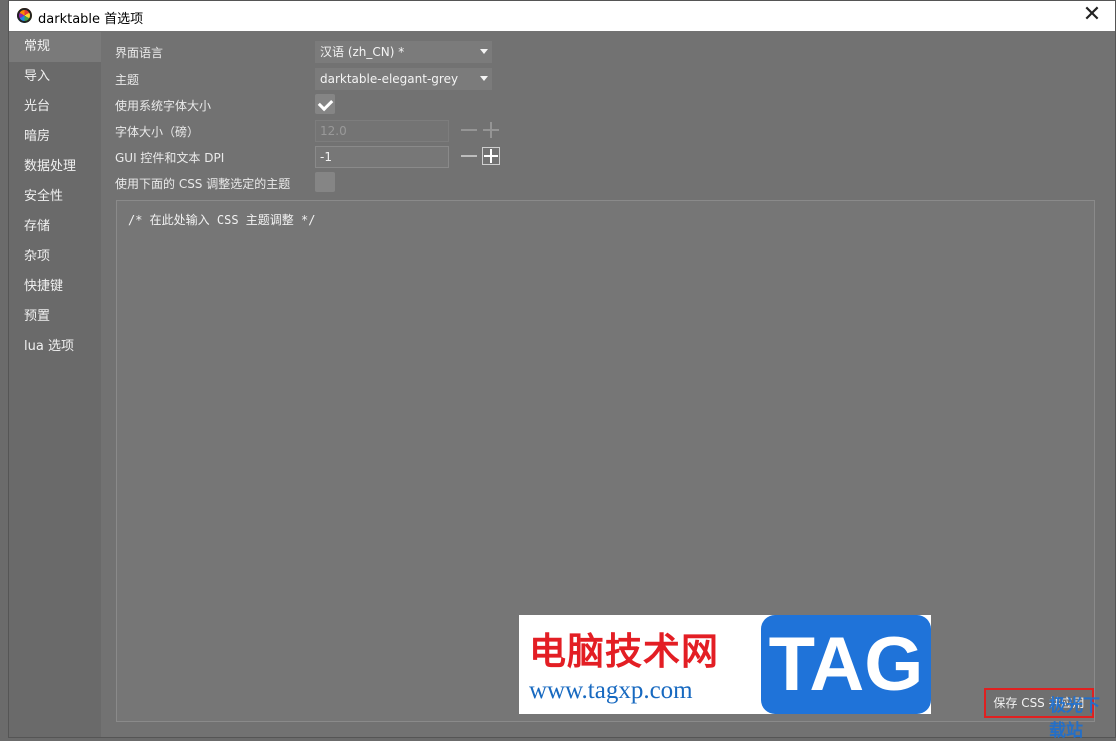 The width and height of the screenshot is (1116, 741). I want to click on css-tweak-row: 使用下面的 CSS 调整选定的主题, so click(315, 183).